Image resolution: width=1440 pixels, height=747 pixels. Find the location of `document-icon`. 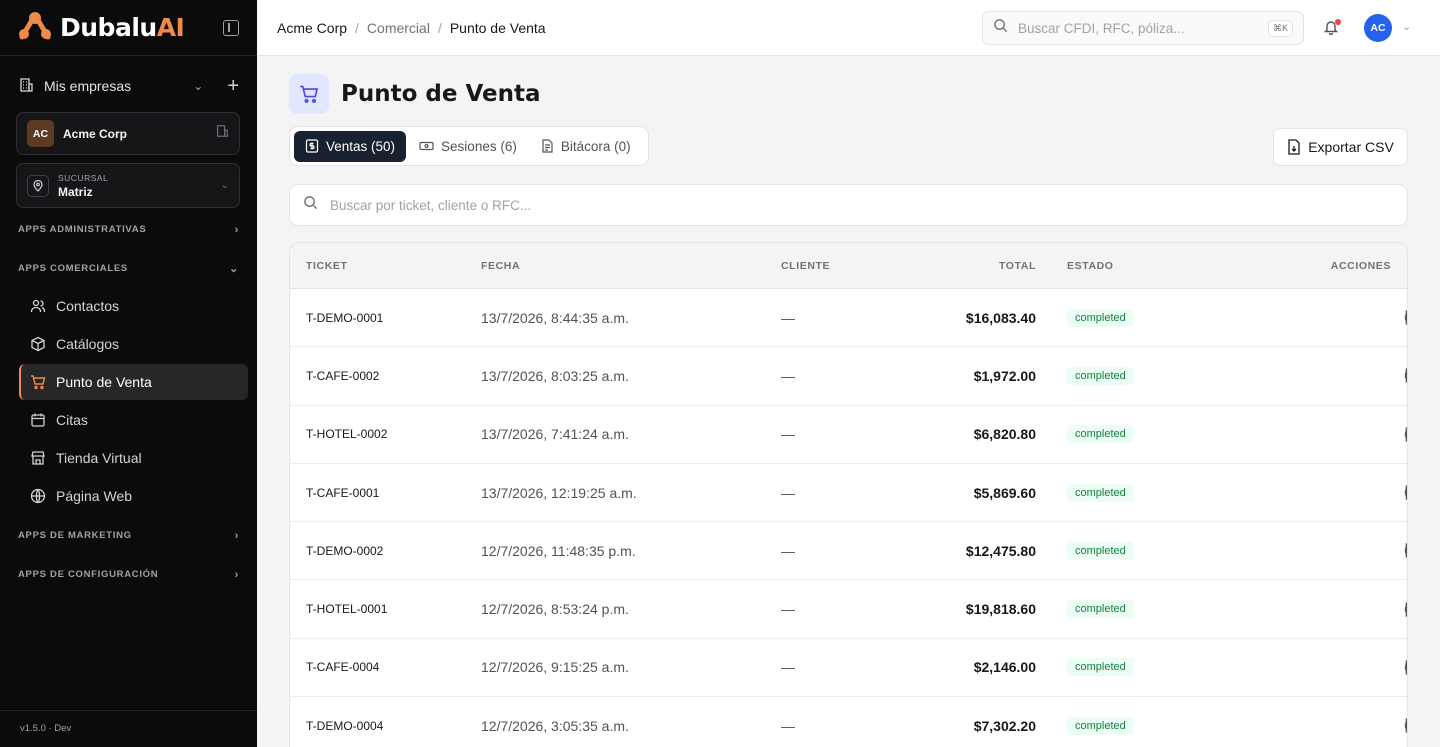

document-icon is located at coordinates (547, 146).